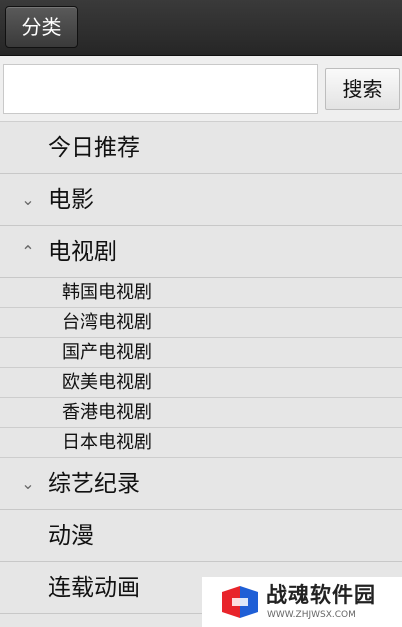 The width and height of the screenshot is (402, 627). I want to click on watermark-title: 战魂软件园, so click(321, 595).